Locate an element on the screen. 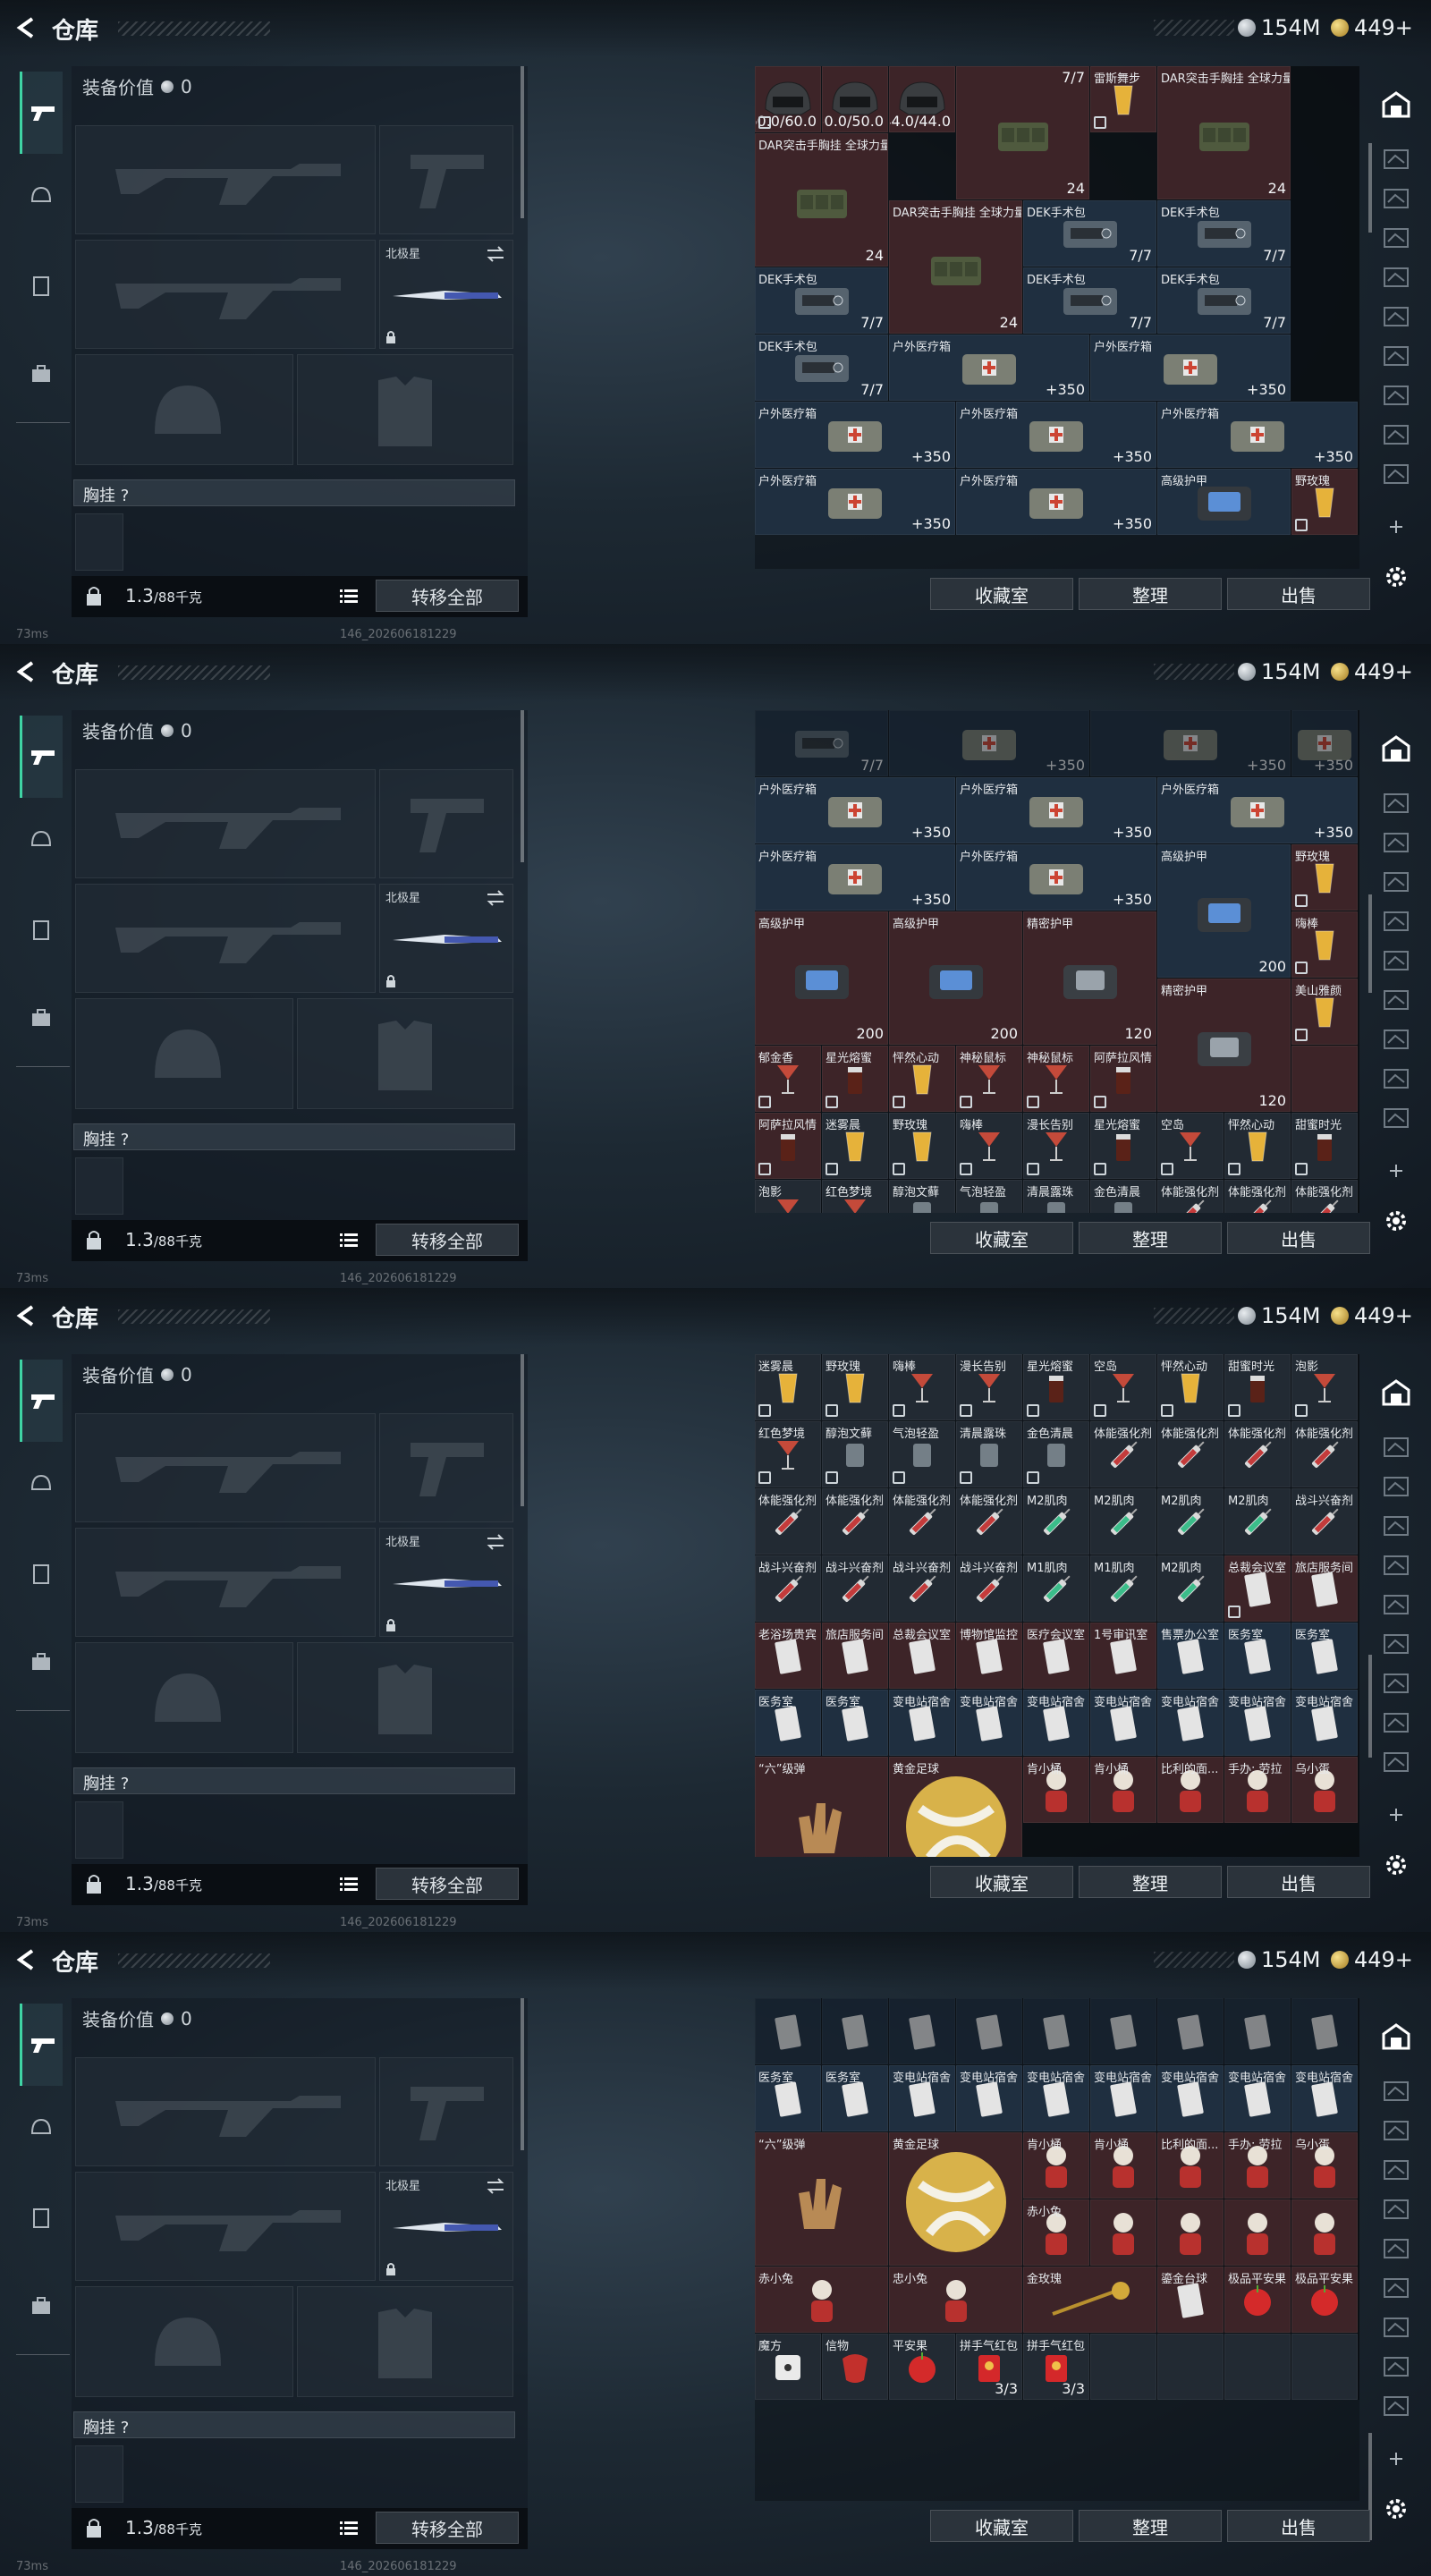 This screenshot has width=1431, height=2576. inventory-item: 魔方 is located at coordinates (788, 2367).